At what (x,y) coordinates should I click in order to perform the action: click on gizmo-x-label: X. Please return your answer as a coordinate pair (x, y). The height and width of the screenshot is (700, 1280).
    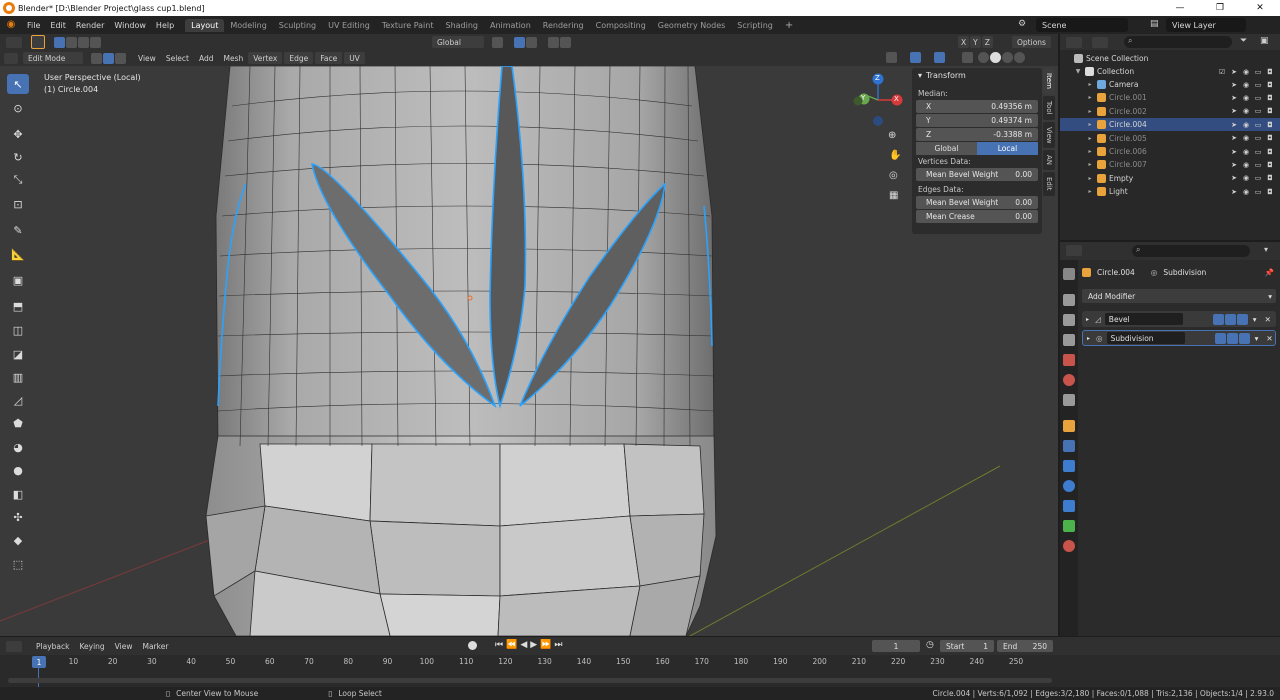
    Looking at the image, I should click on (896, 99).